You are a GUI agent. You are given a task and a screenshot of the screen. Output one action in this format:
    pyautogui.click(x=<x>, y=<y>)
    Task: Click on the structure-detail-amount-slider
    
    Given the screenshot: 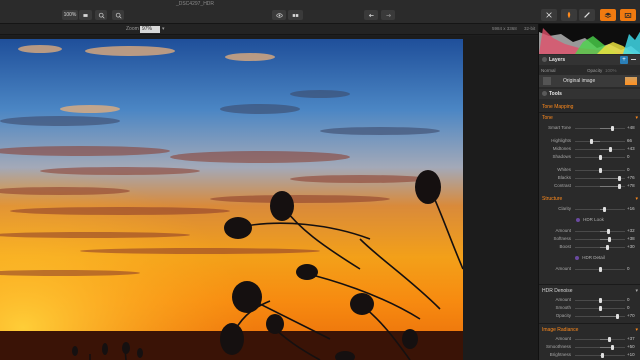 What is the action you would take?
    pyautogui.click(x=600, y=269)
    